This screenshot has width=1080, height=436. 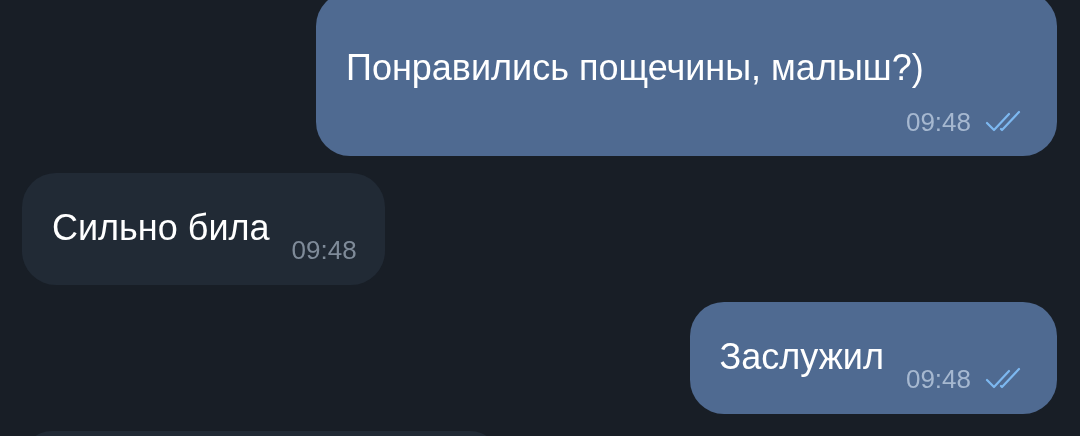 I want to click on message-text: Понравились пощечины, малыш?), so click(x=635, y=68).